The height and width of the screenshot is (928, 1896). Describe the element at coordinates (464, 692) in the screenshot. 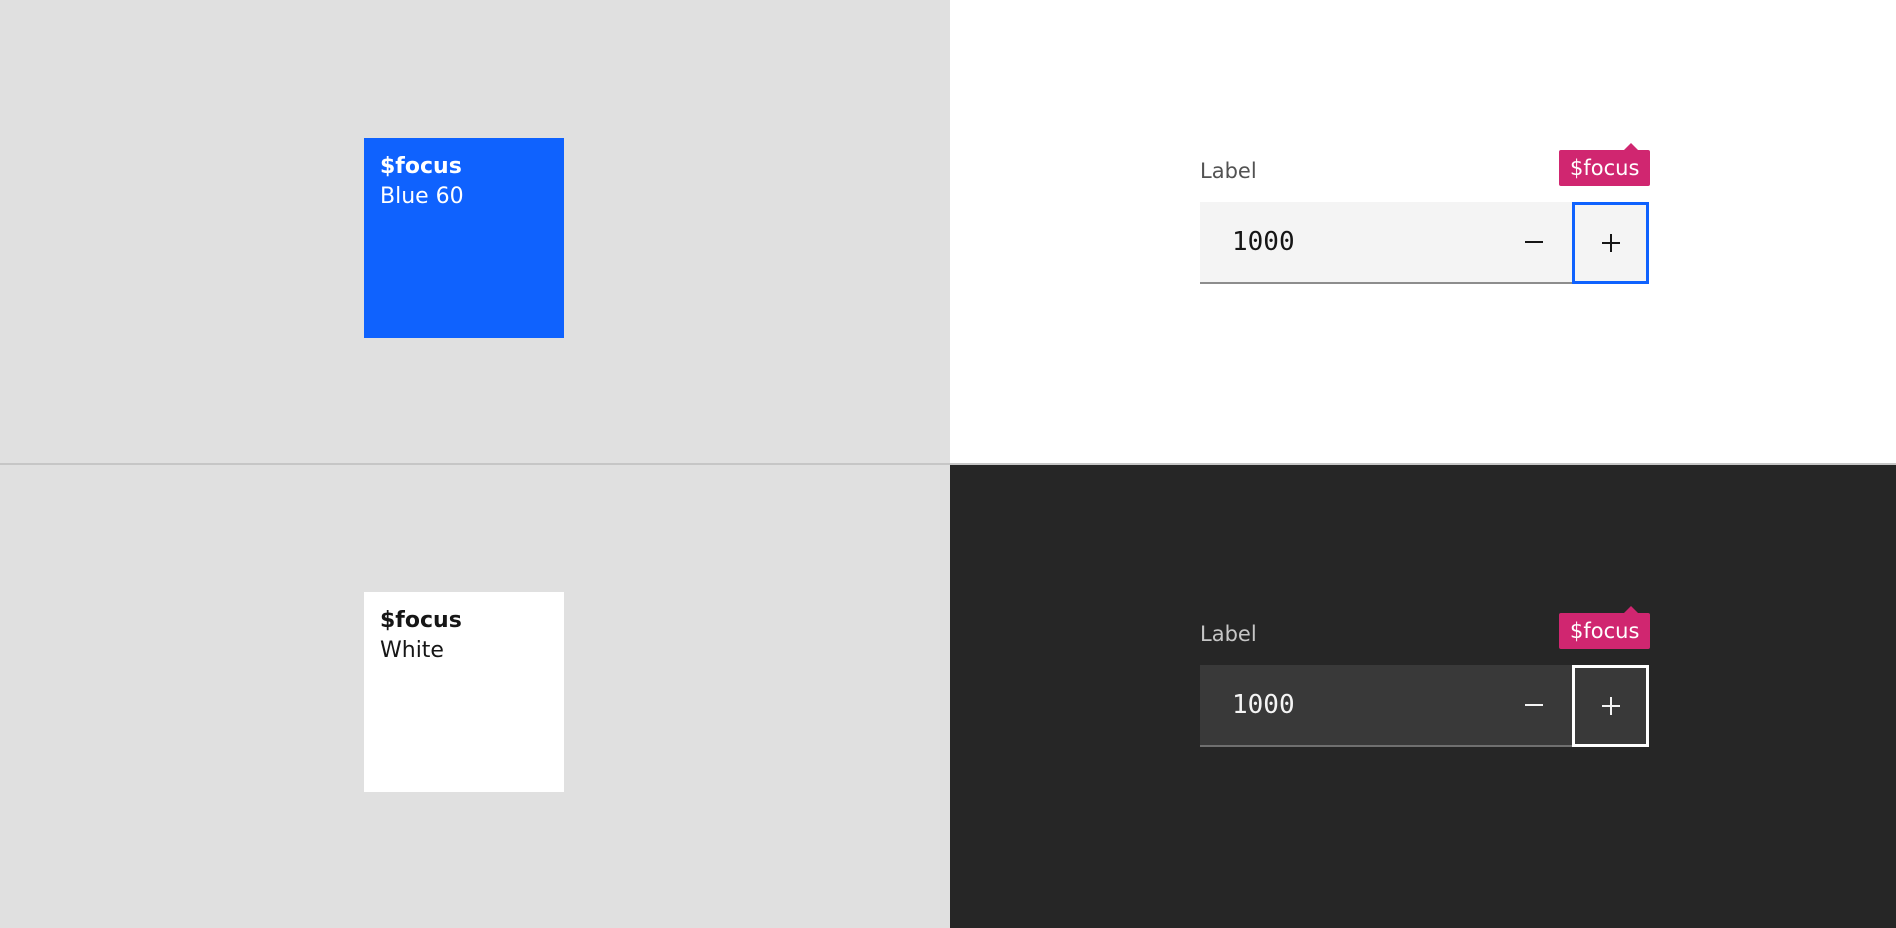

I see `focus-swatch-white: $focus White` at that location.